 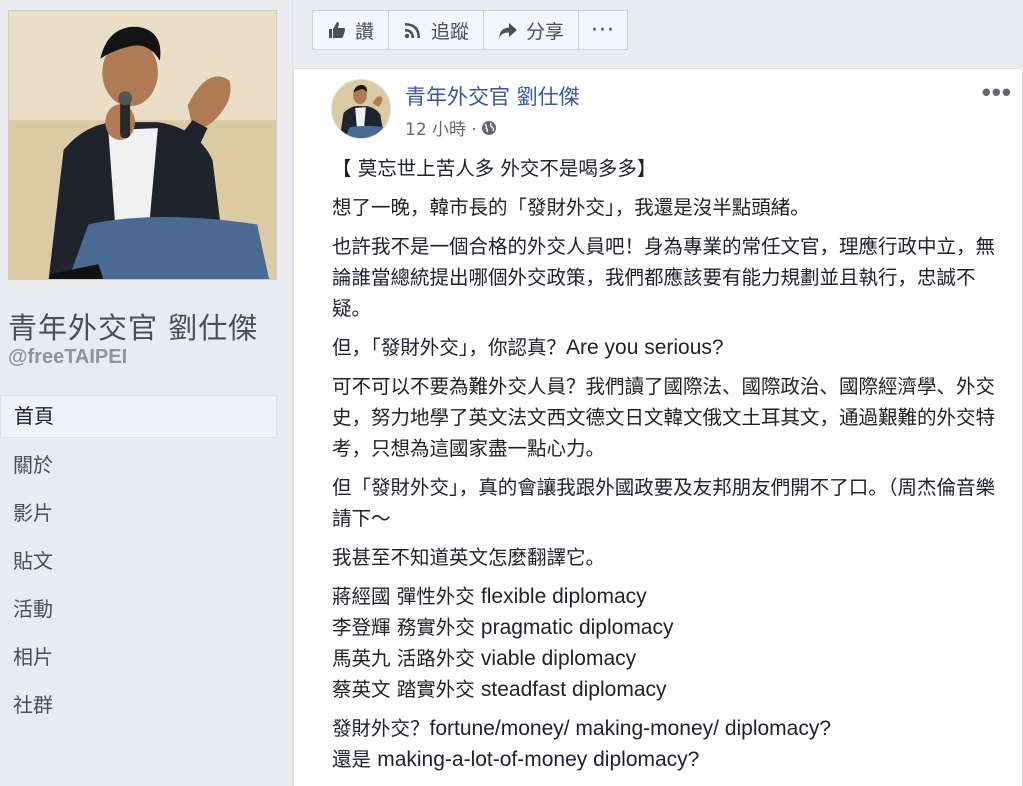 I want to click on post-meta: 12 小時 ·, so click(x=451, y=127).